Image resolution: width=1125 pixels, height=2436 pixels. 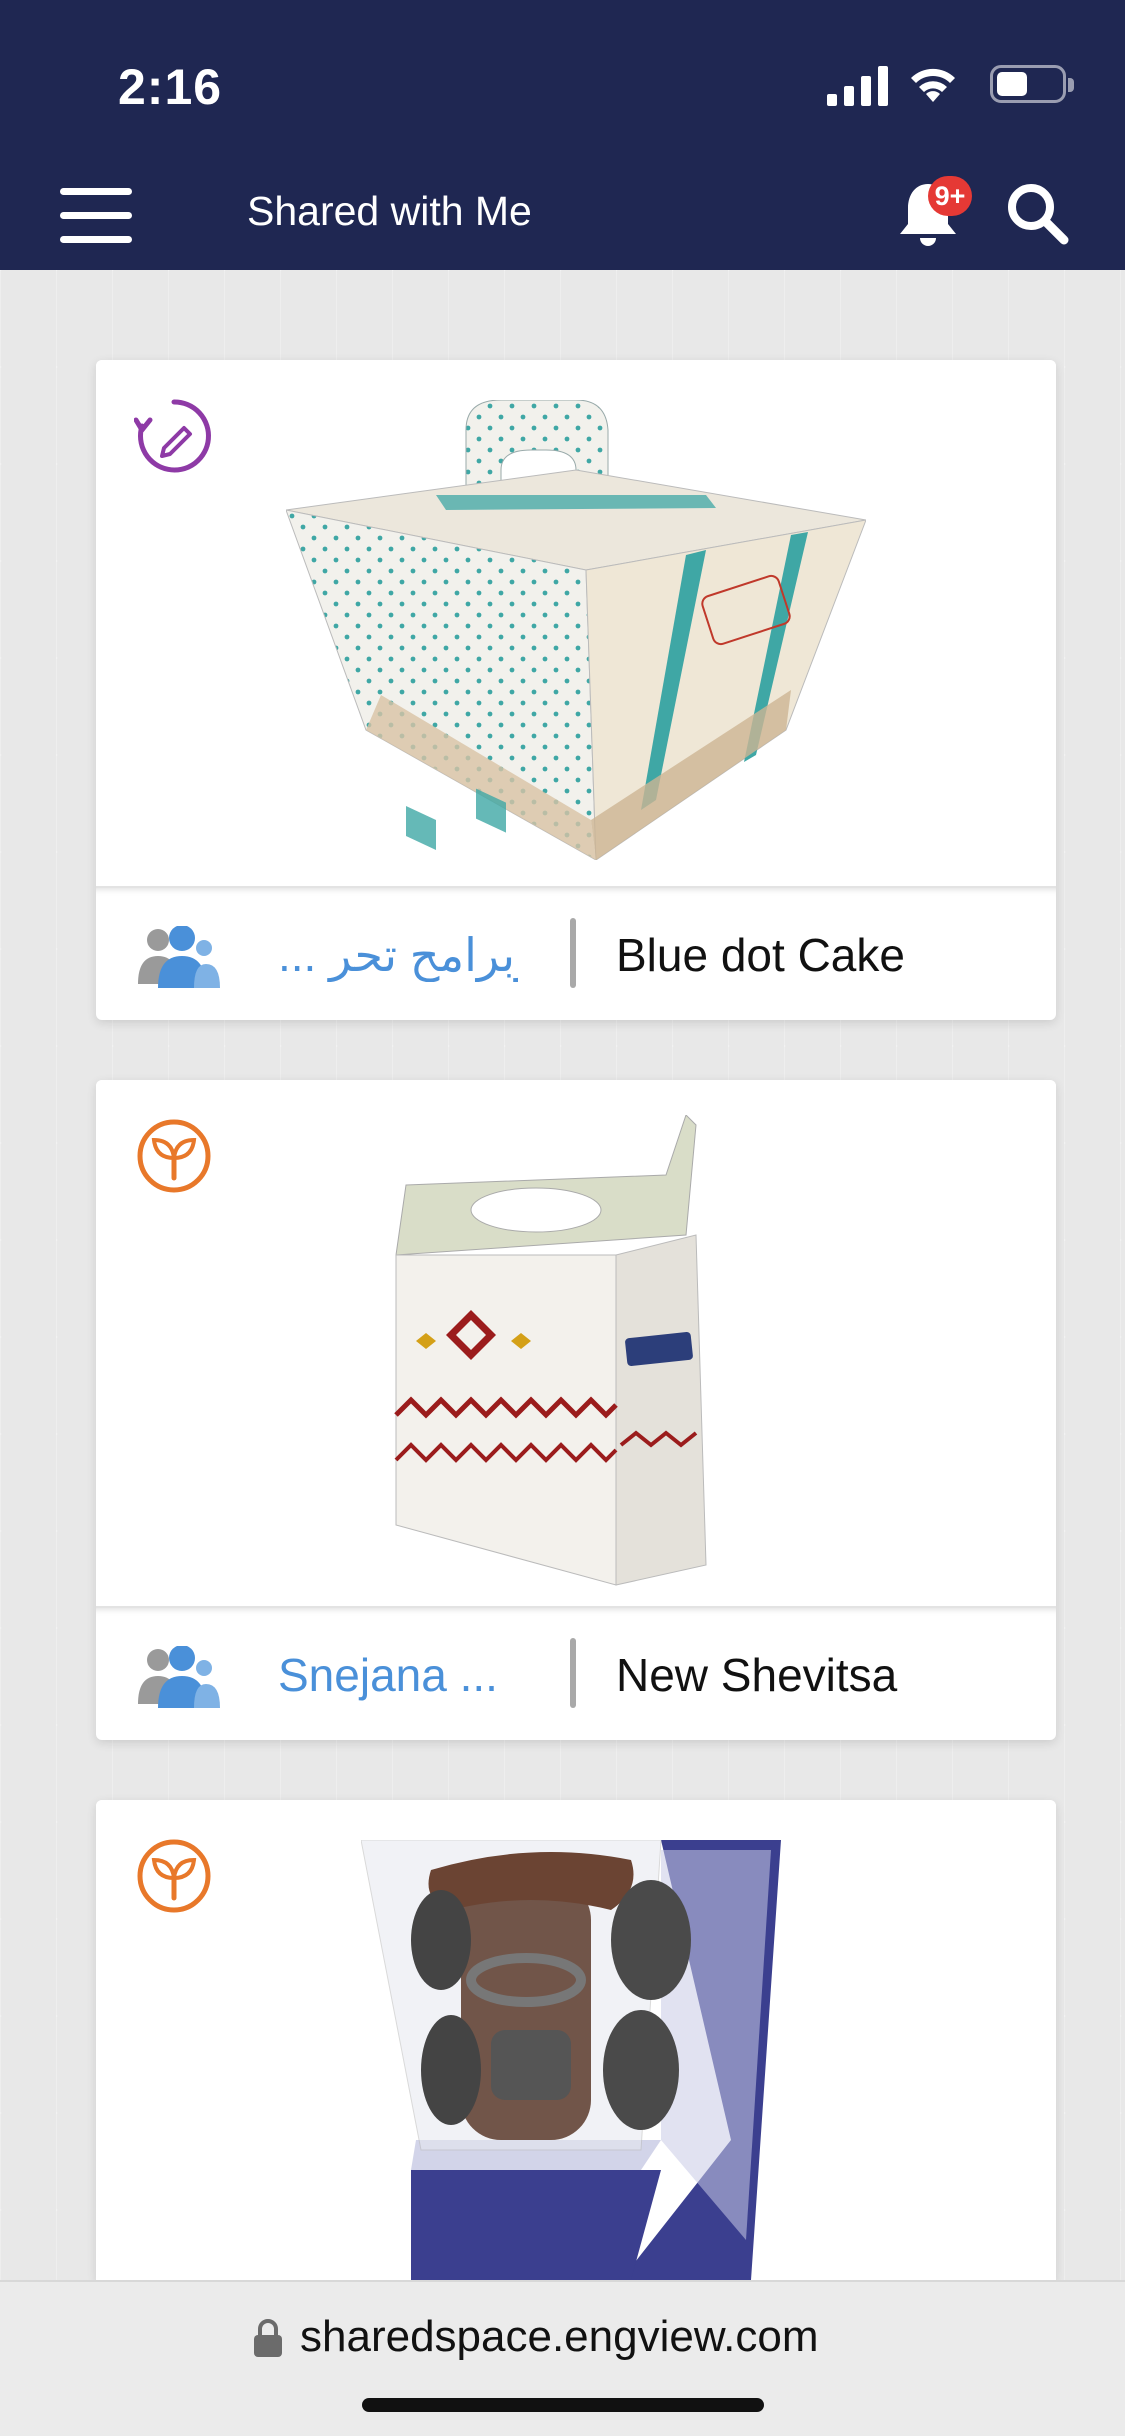 I want to click on card-footer: ... وبرامح تحر Blue dot Cake, so click(x=576, y=954).